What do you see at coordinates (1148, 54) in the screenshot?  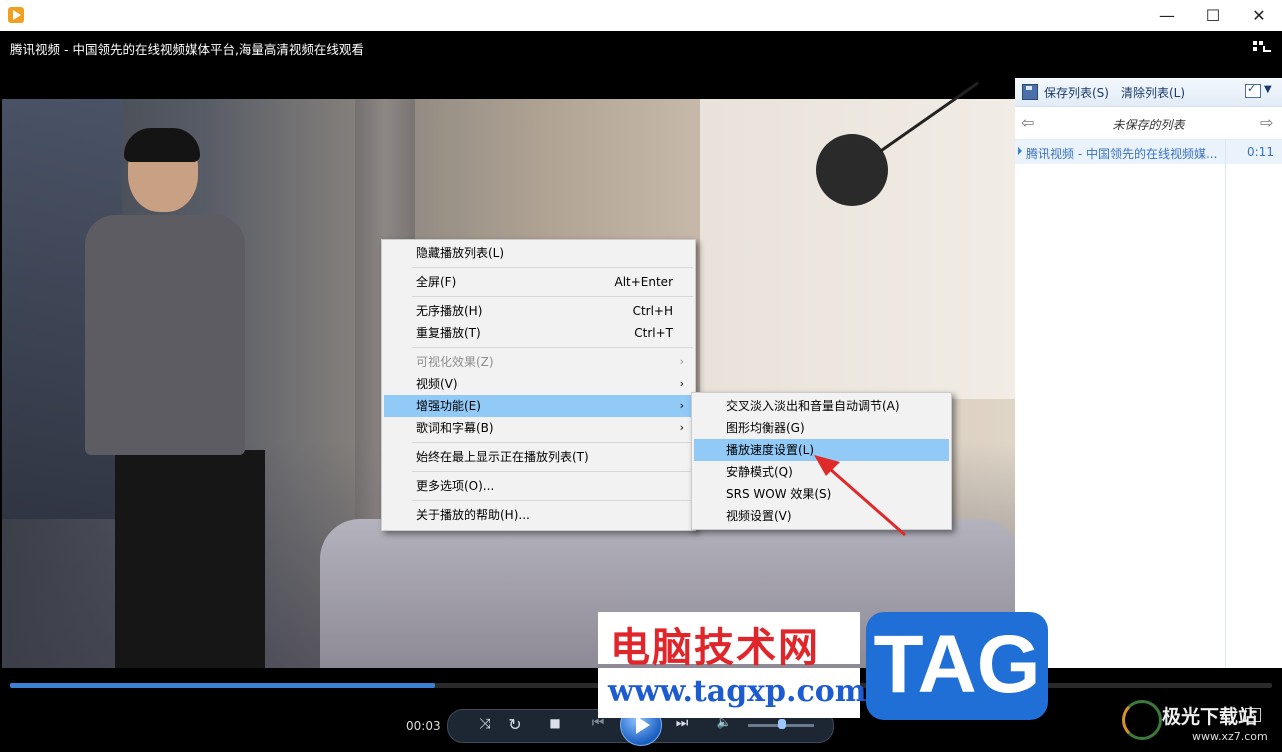 I see `playlist-panel-header` at bounding box center [1148, 54].